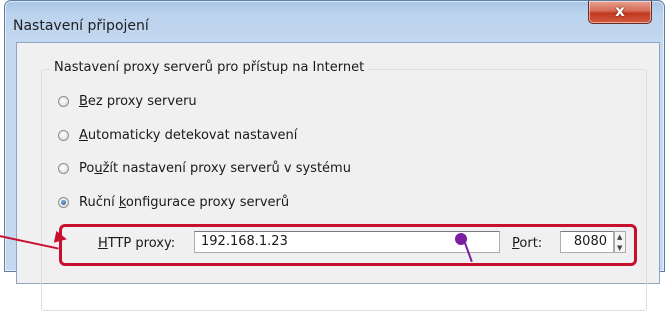 This screenshot has height=311, width=667. I want to click on close-icon: x, so click(620, 11).